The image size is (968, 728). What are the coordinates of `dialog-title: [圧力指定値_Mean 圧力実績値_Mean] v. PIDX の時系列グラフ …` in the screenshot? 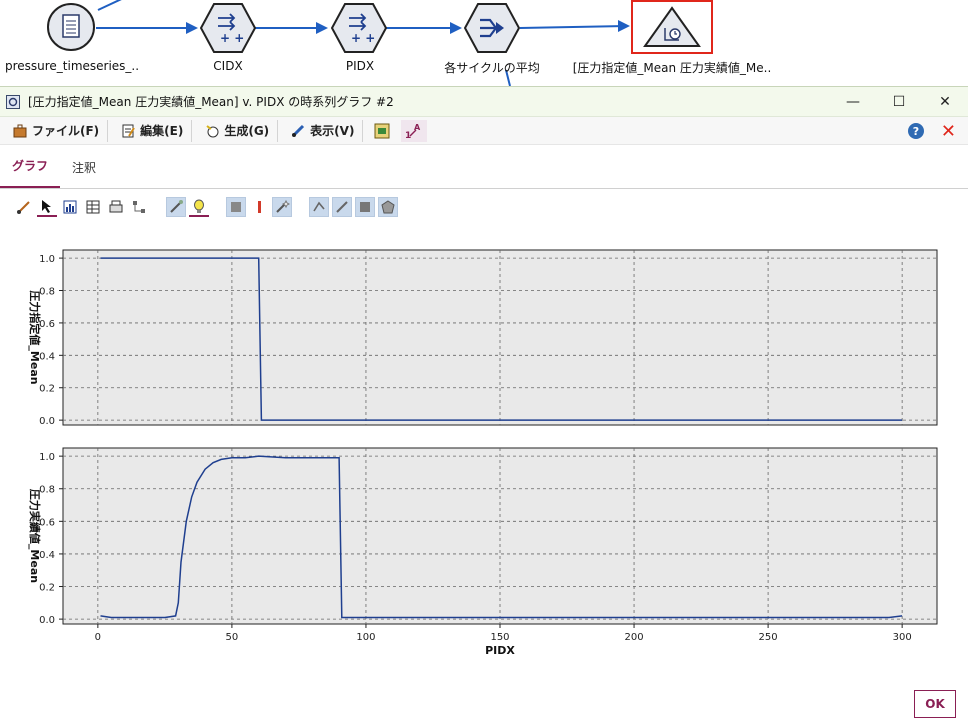 It's located at (211, 102).